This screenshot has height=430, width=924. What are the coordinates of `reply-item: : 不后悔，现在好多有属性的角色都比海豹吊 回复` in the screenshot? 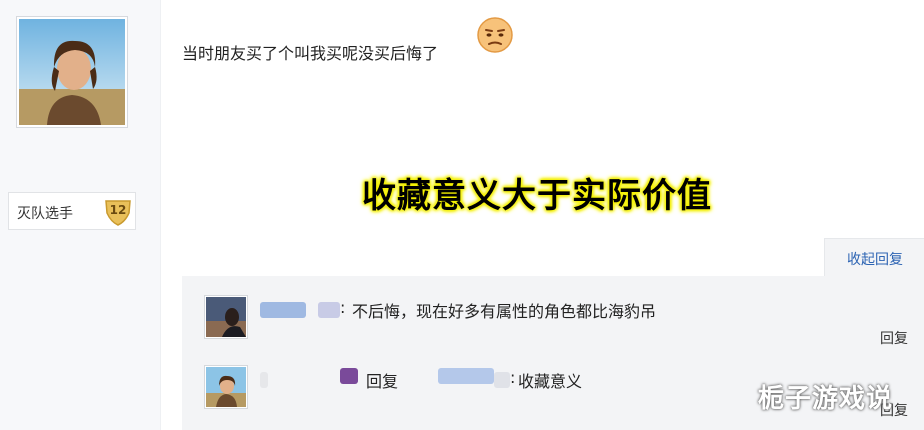 It's located at (553, 314).